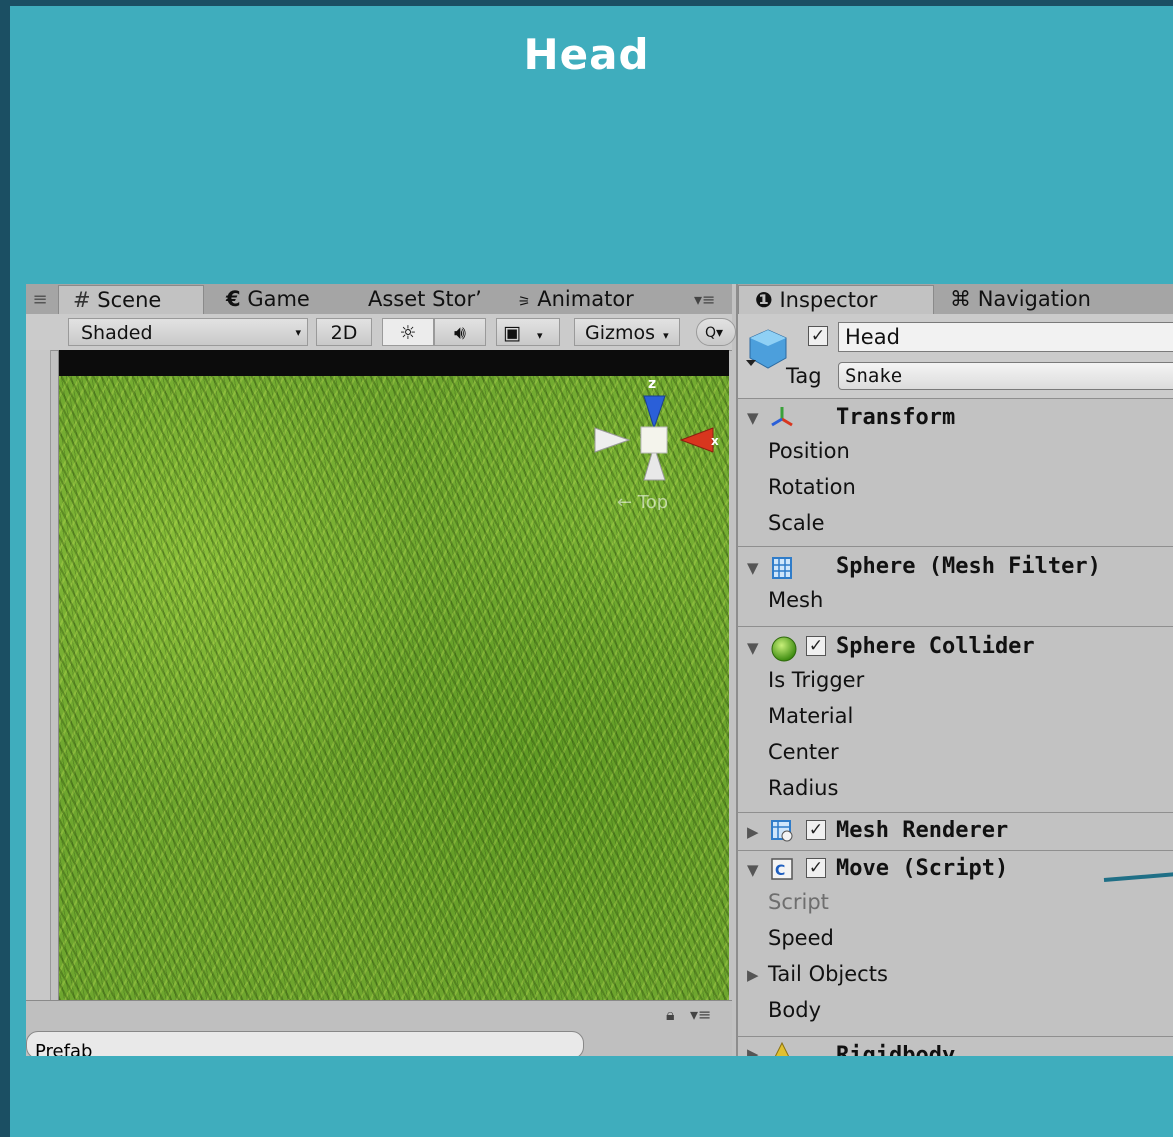 This screenshot has height=1137, width=1173. Describe the element at coordinates (82, 300) in the screenshot. I see `grid-icon: #` at that location.